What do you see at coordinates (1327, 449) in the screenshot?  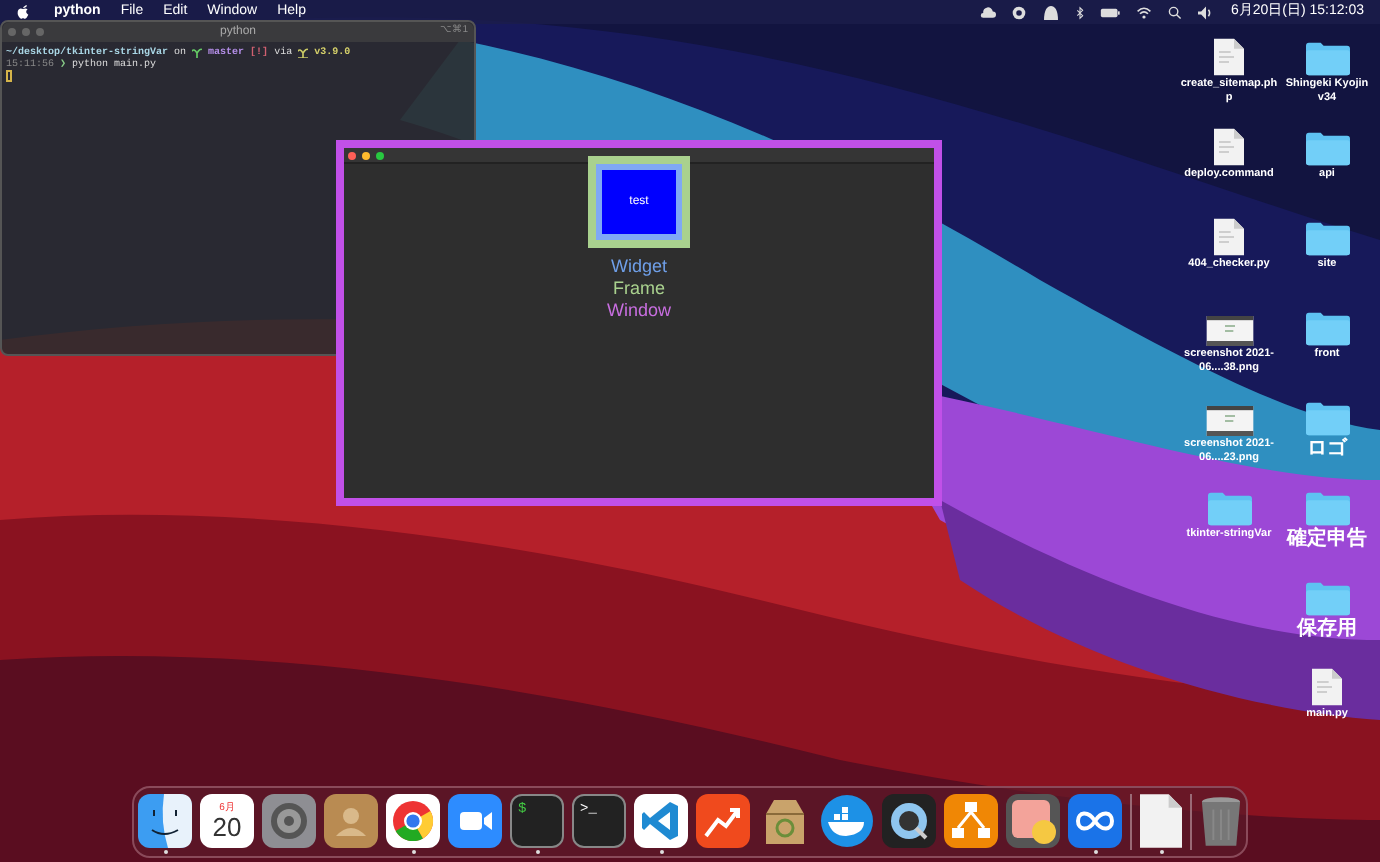 I see `desktop-icon-label: ロゴ` at bounding box center [1327, 449].